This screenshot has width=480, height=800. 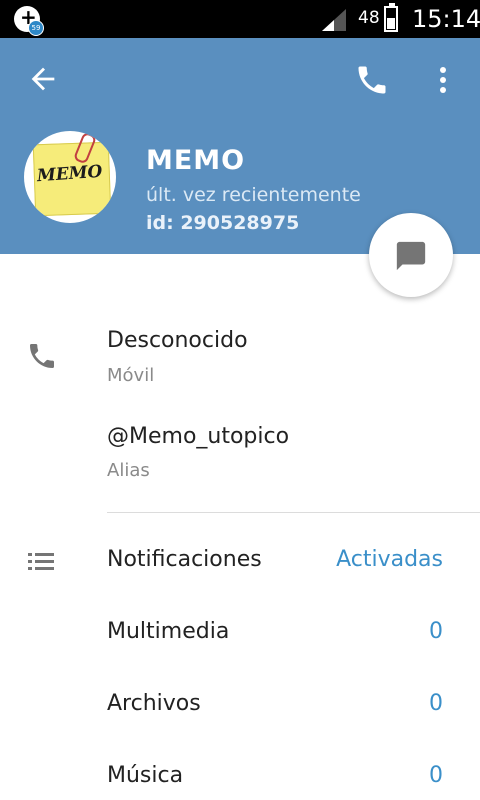 I want to click on section-divider, so click(x=293, y=512).